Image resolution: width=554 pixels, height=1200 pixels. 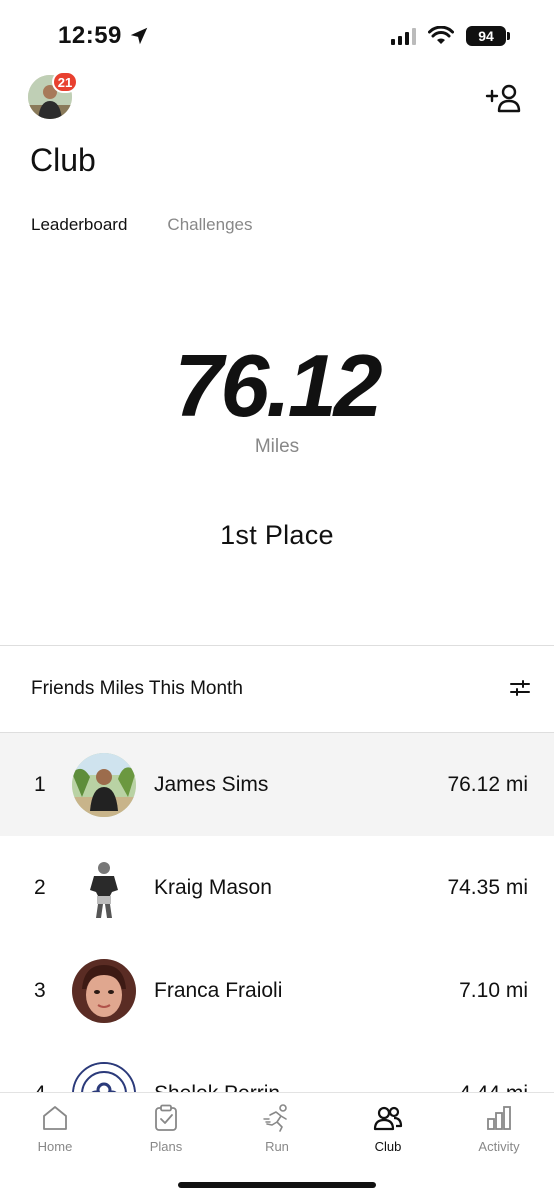 I want to click on activity-icon, so click(x=499, y=1118).